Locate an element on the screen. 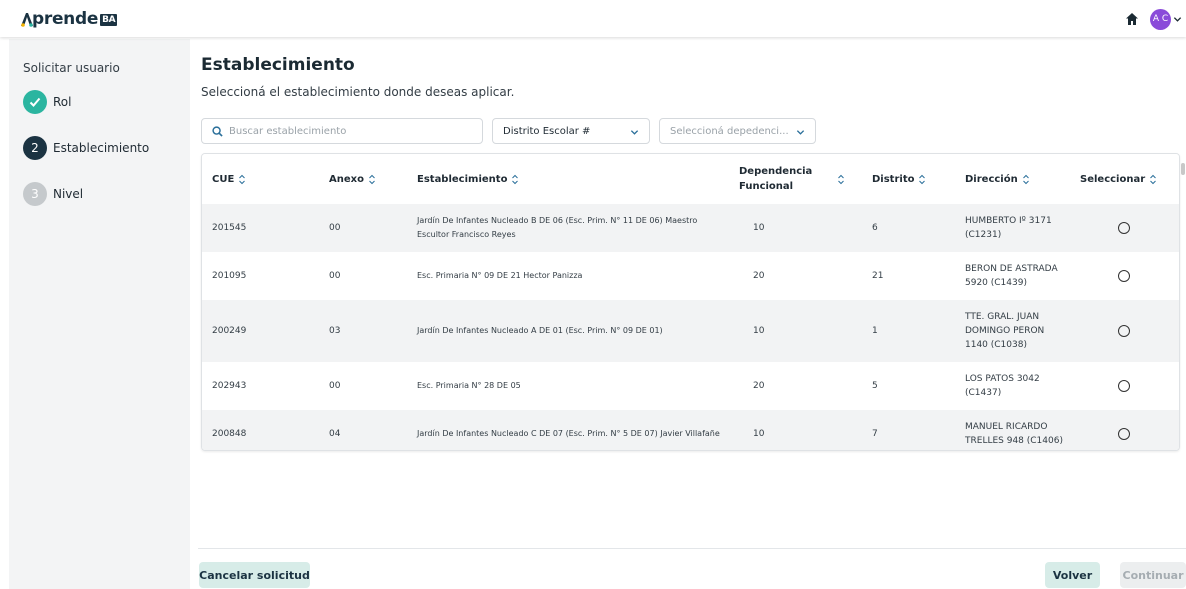  cell-direccion: MANUEL RICARDO TRELLES 948 (C1406) is located at coordinates (1014, 434).